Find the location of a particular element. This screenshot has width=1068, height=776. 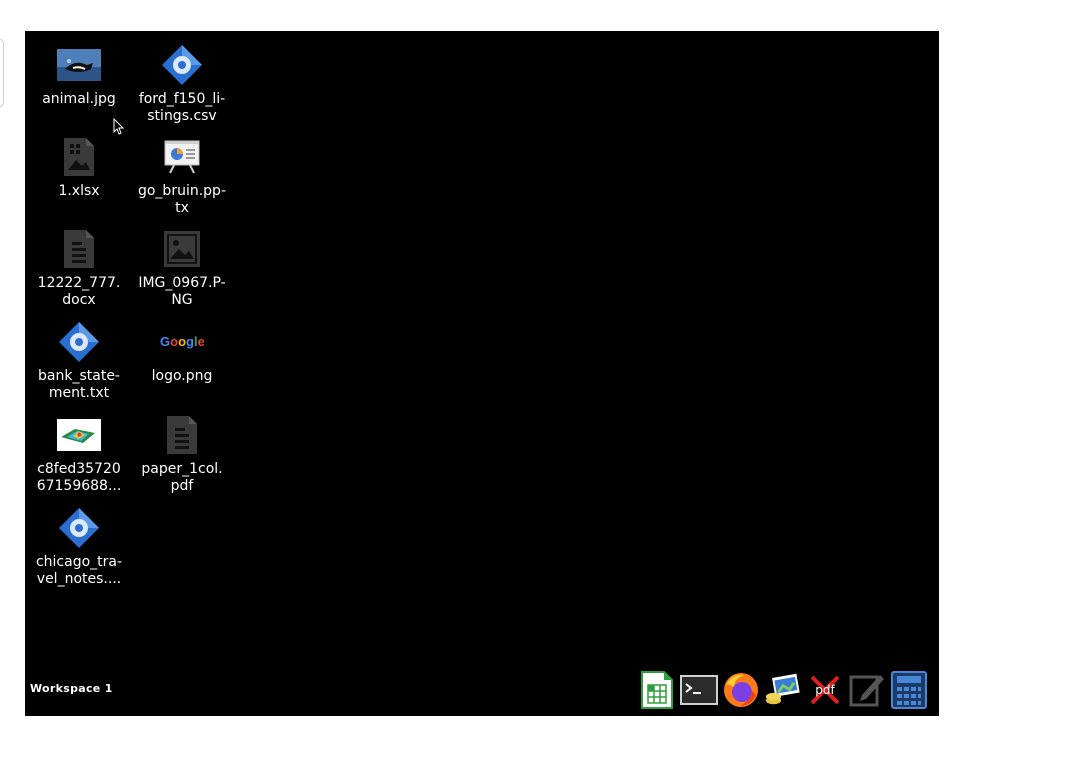

taskbar: pdf is located at coordinates (783, 690).